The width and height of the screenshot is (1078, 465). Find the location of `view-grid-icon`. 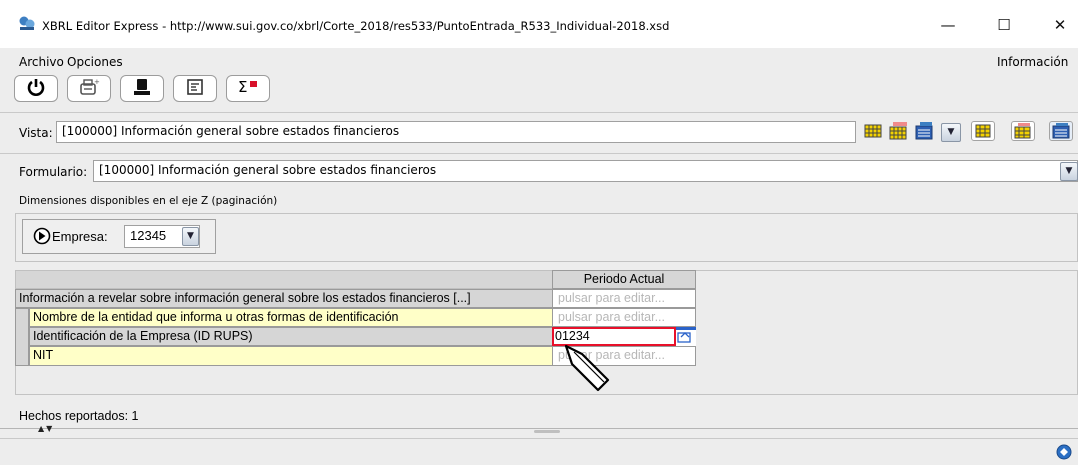

view-grid-icon is located at coordinates (983, 131).